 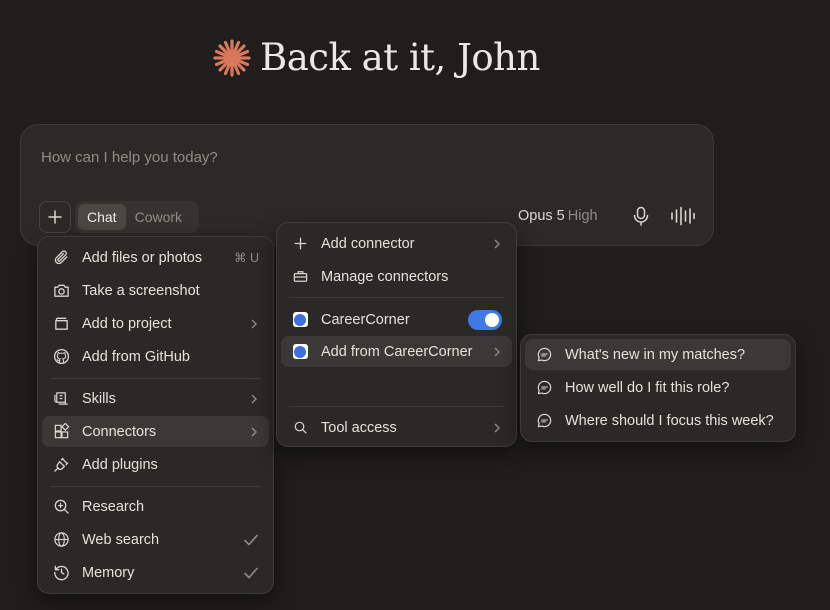 I want to click on prompt-item: What's new in my matches?, so click(x=658, y=354).